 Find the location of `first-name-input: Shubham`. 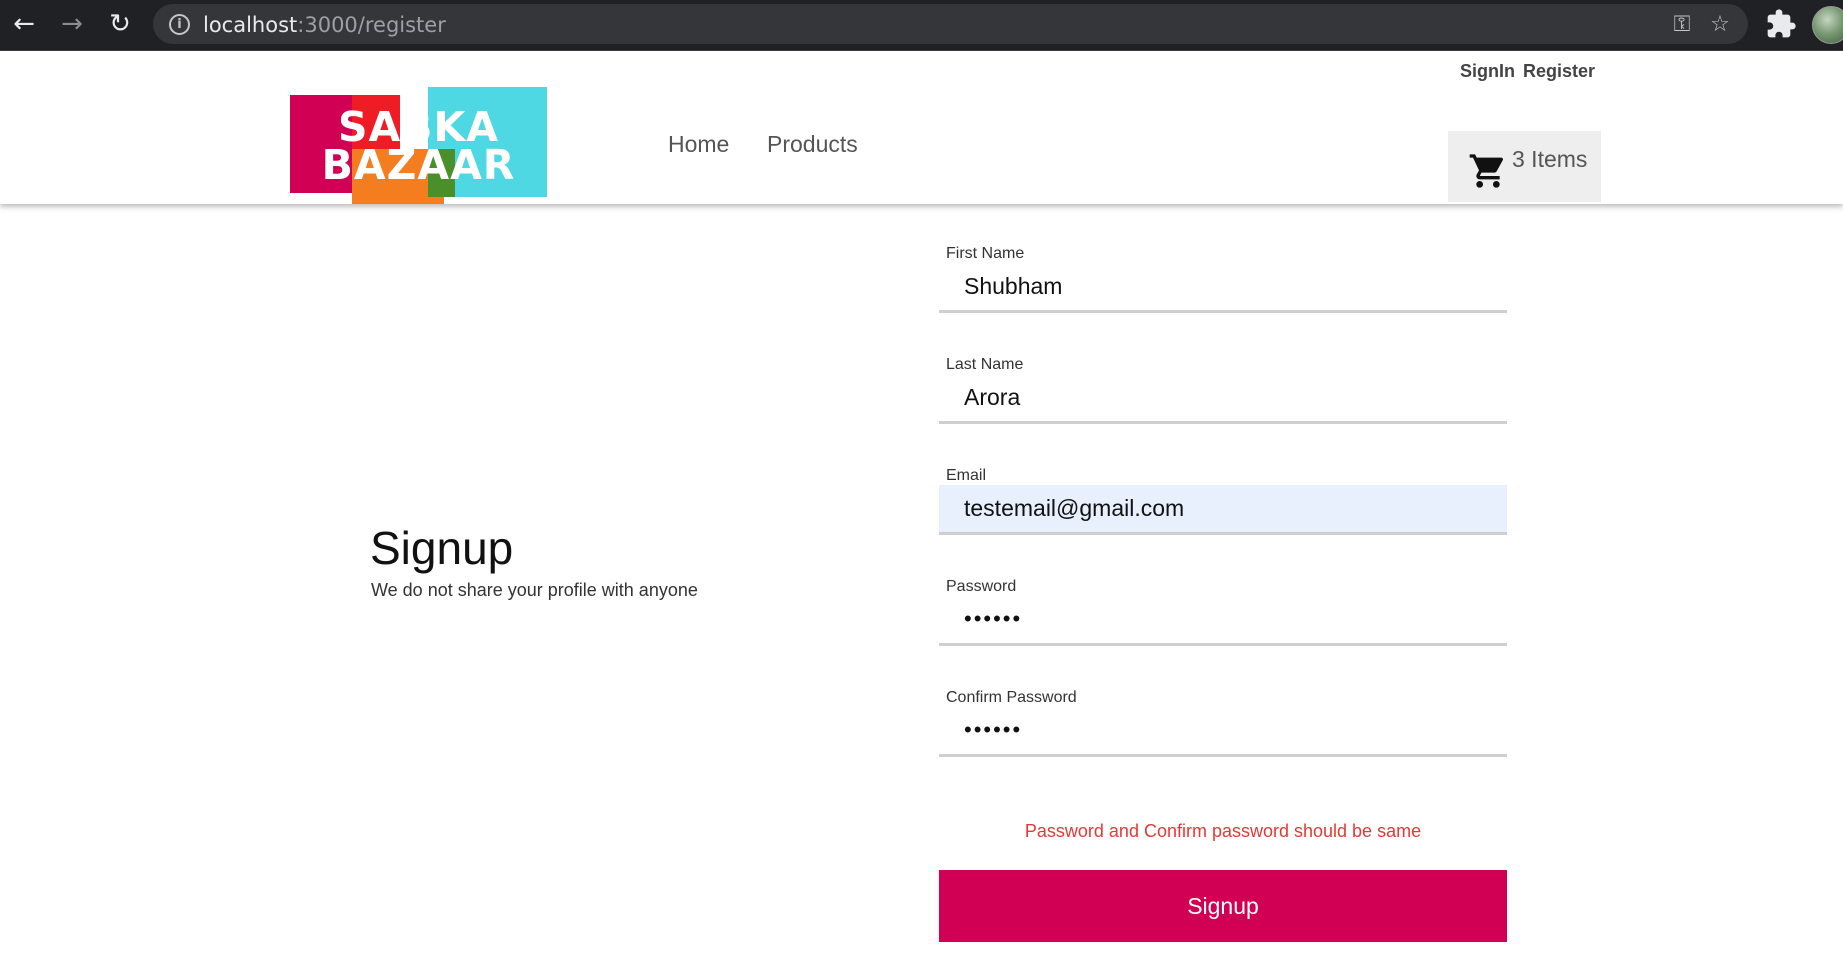

first-name-input: Shubham is located at coordinates (1223, 288).